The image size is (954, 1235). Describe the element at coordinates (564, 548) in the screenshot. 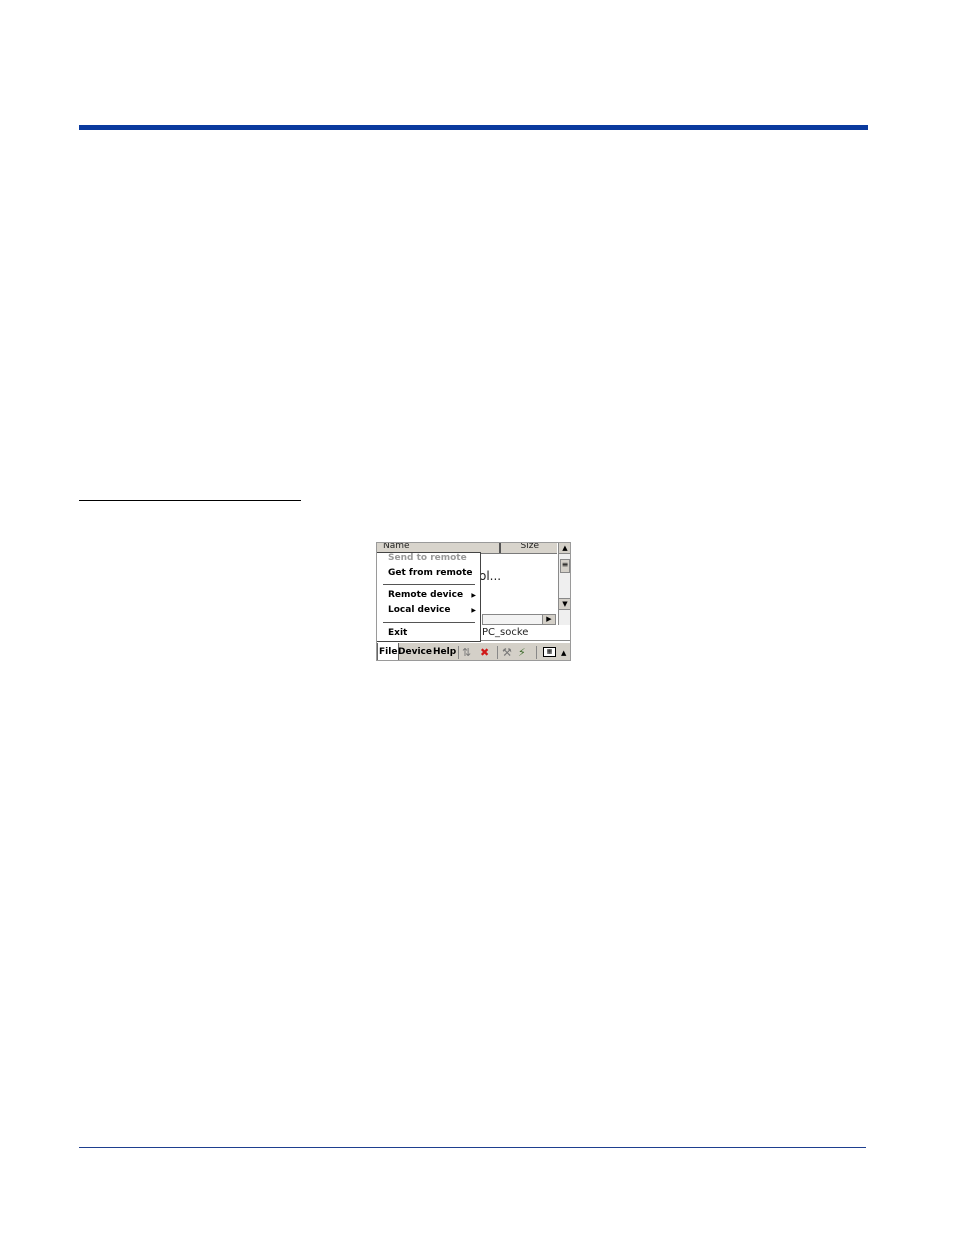

I see `scroll-up-icon: ▲` at that location.